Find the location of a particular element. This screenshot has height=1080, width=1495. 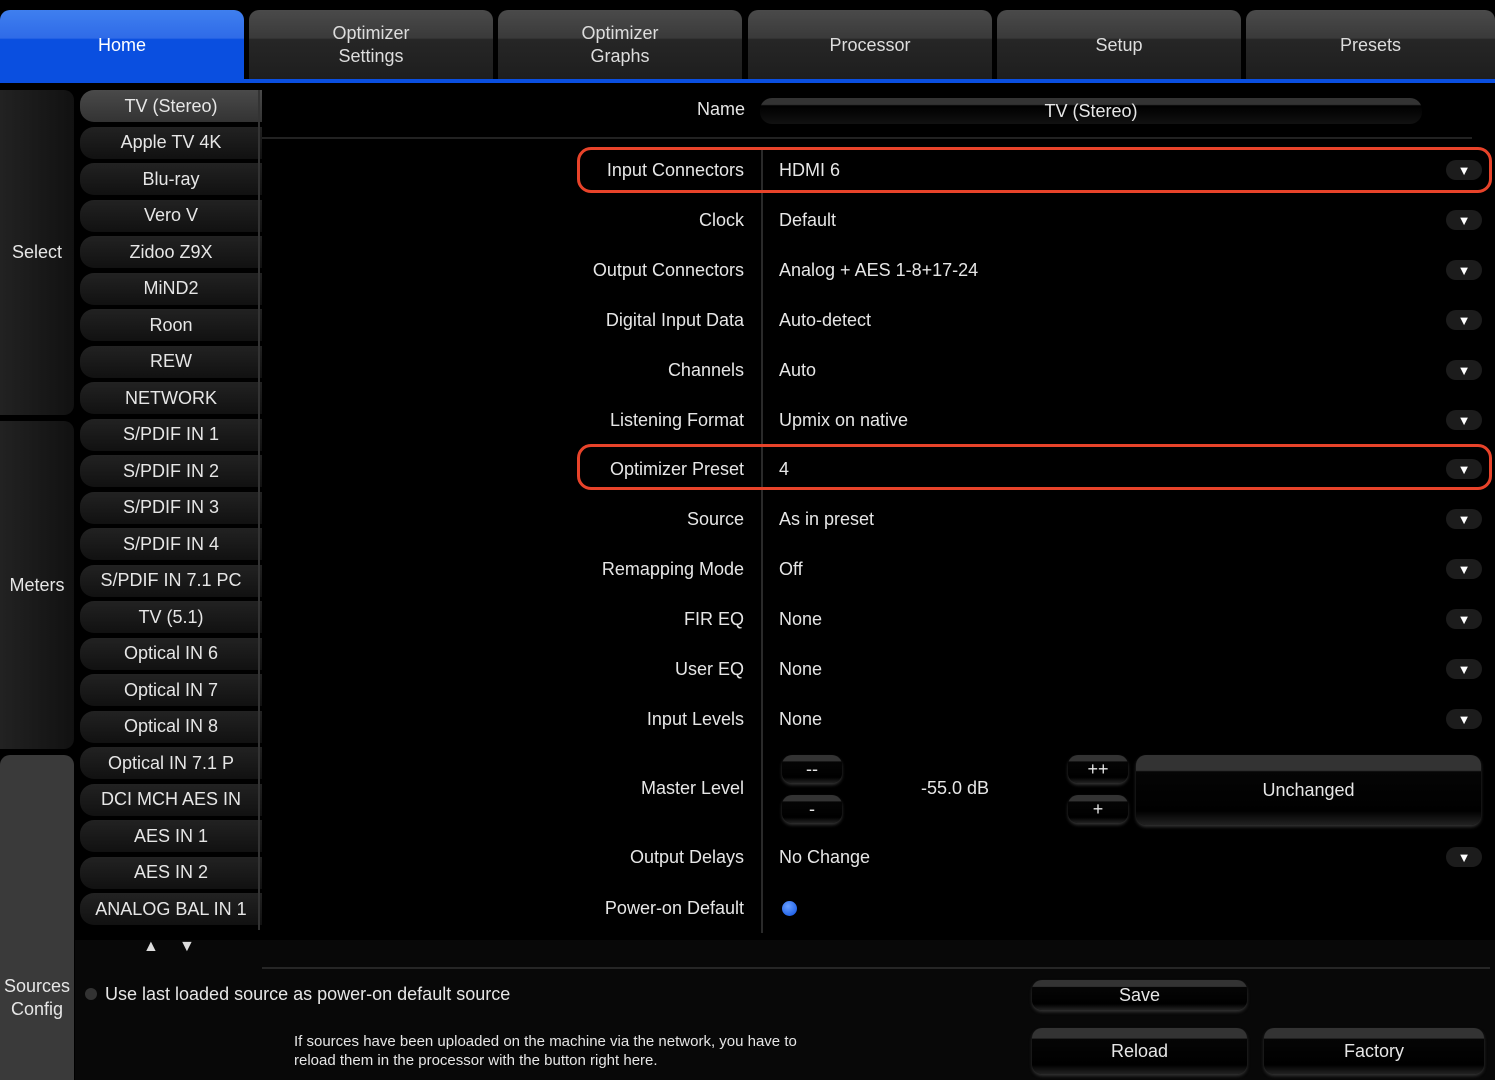

tab-setup: Setup is located at coordinates (1119, 45).